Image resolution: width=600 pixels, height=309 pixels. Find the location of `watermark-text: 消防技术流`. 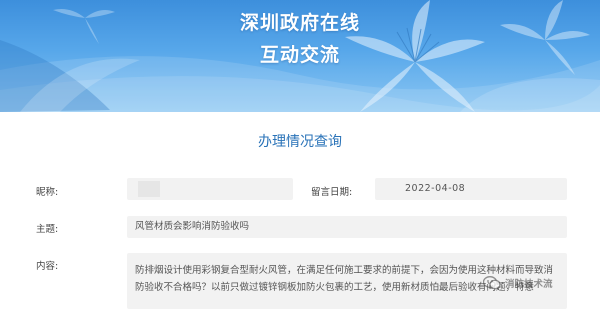

watermark-text: 消防技术流 is located at coordinates (529, 284).